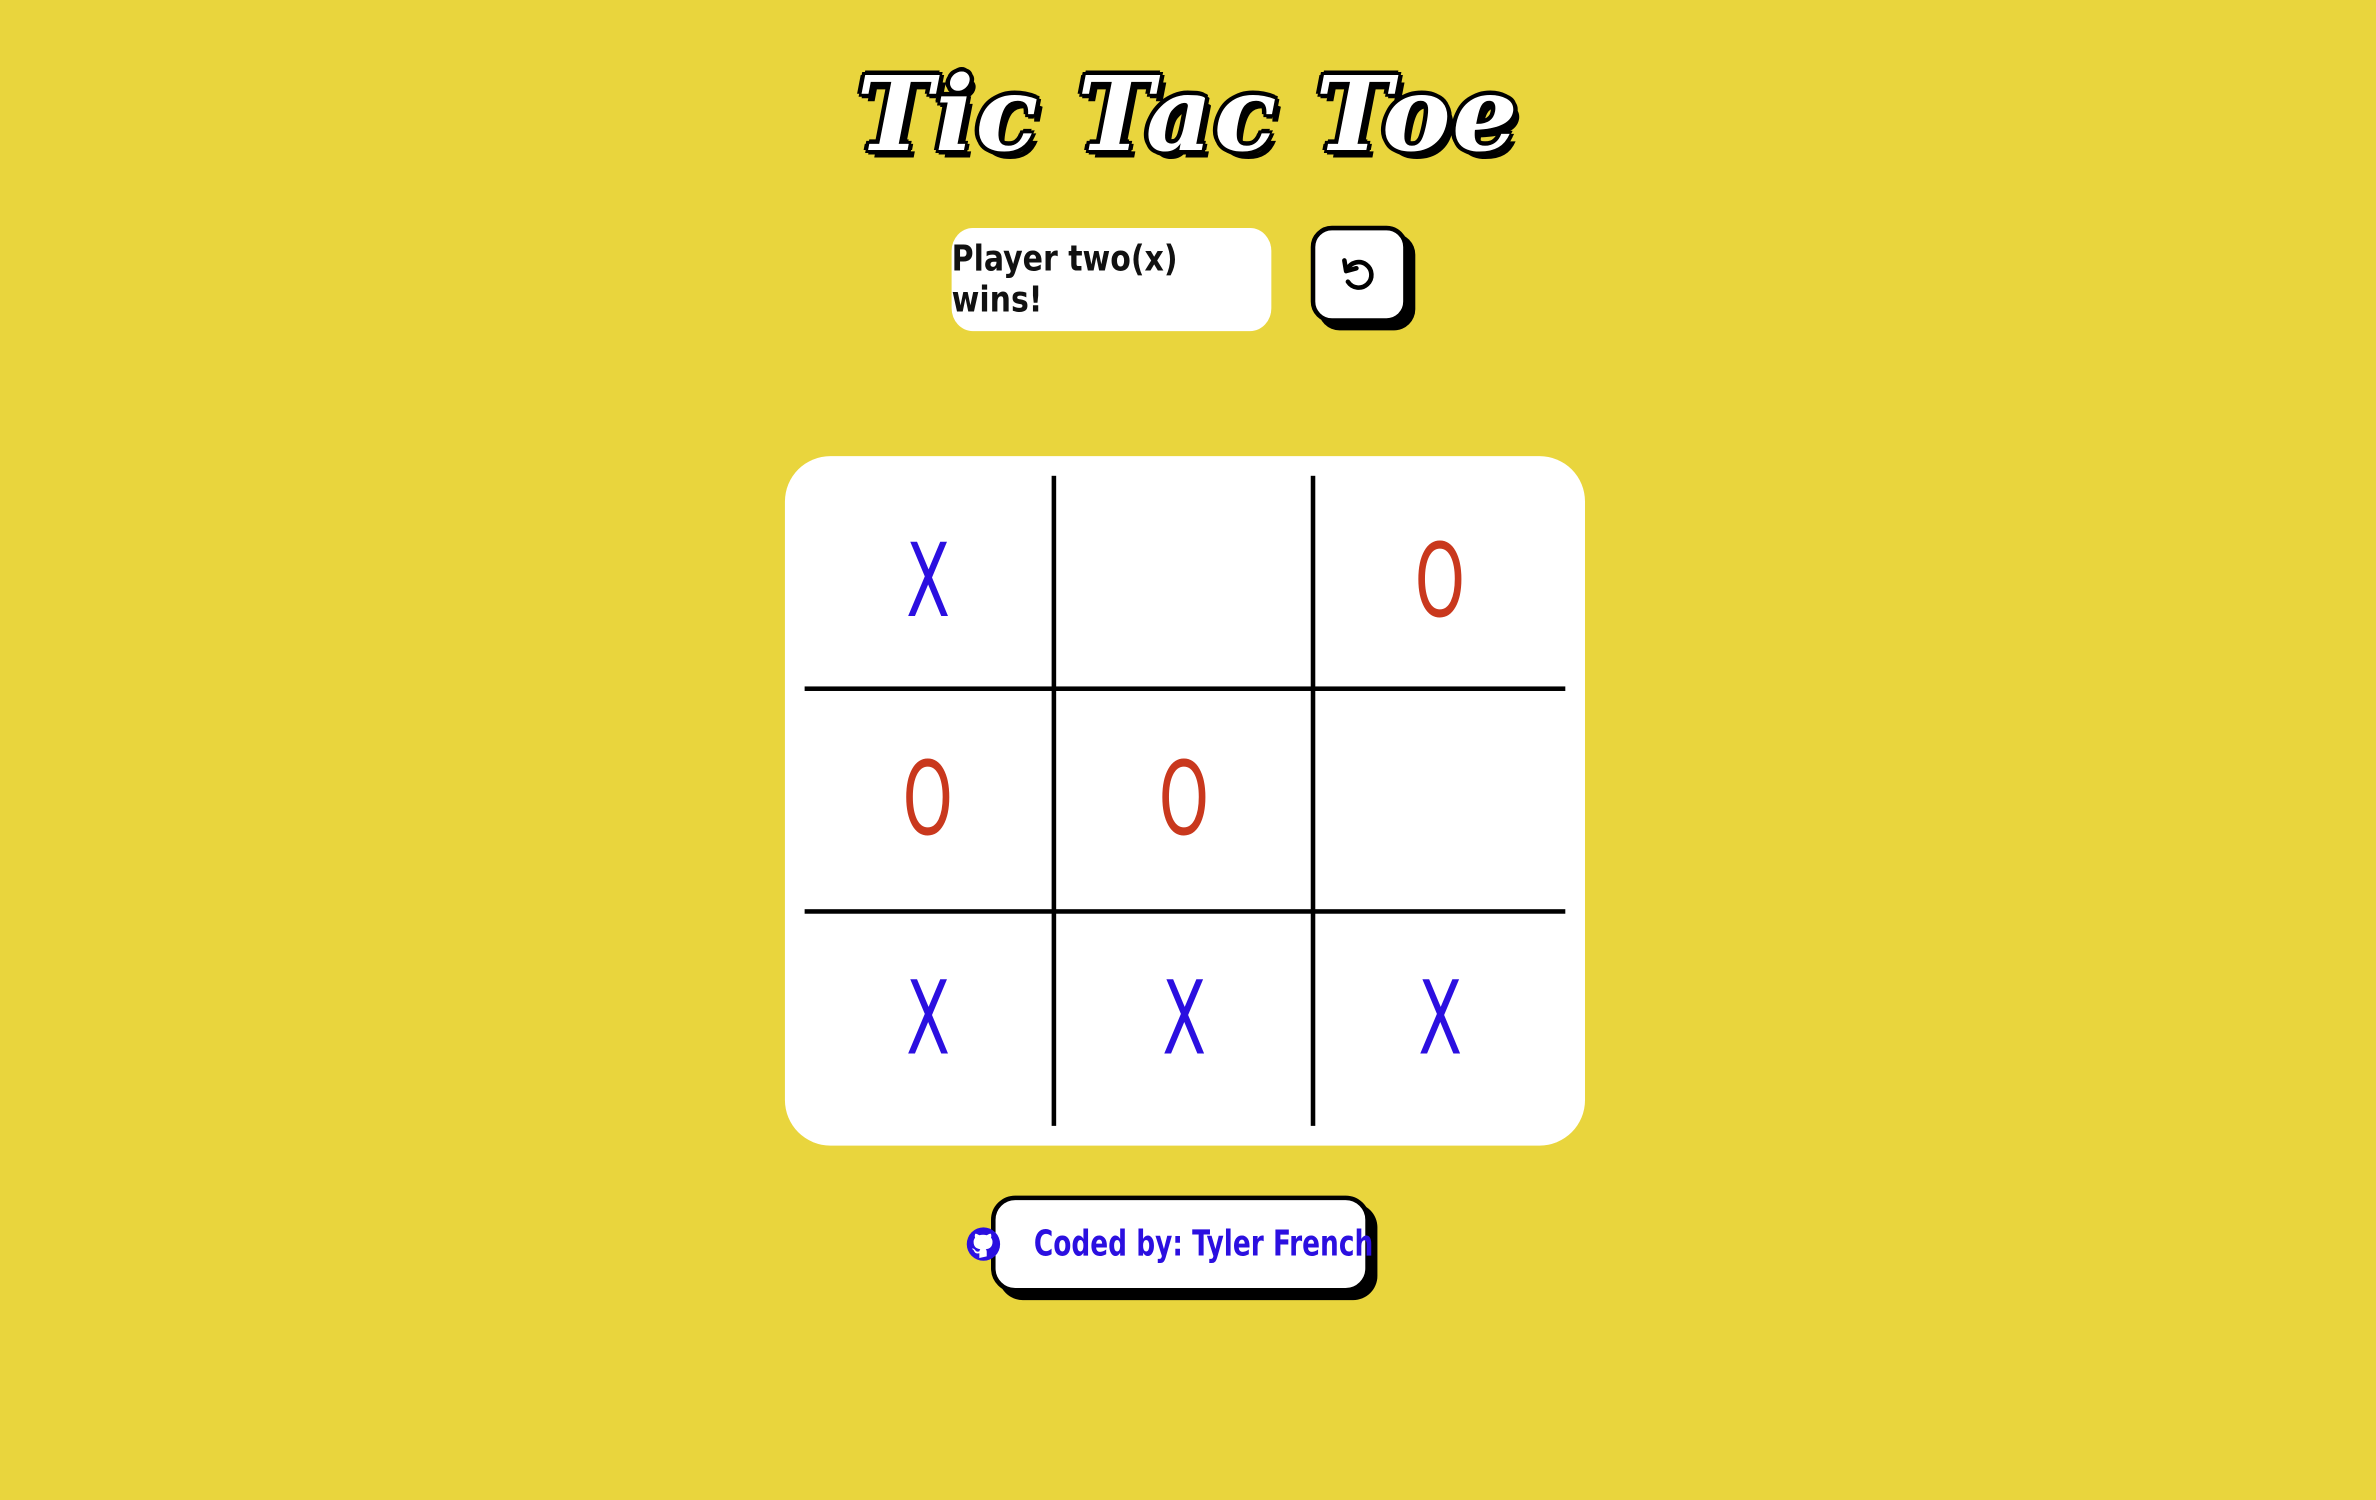 The height and width of the screenshot is (1500, 2376). I want to click on game-status-message: Player two(x) wins!, so click(1111, 280).